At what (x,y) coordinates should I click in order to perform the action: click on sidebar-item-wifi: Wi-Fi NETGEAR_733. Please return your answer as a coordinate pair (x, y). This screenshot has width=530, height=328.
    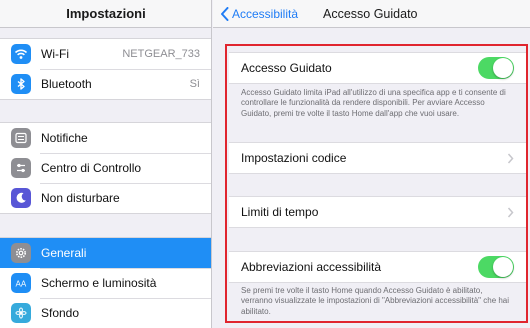
    Looking at the image, I should click on (105, 54).